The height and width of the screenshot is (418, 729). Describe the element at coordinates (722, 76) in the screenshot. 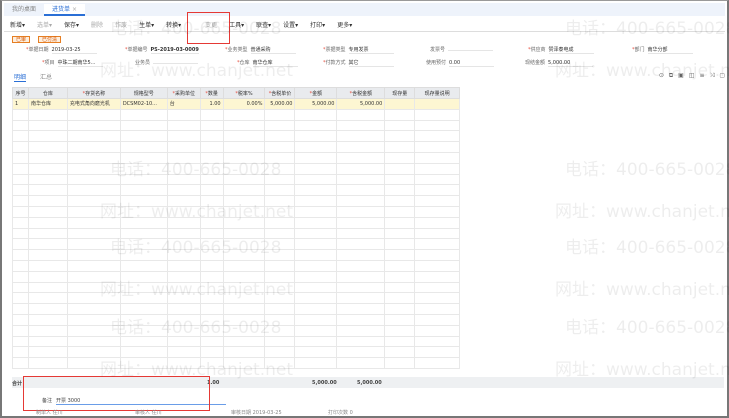

I see `column-icon: ▢` at that location.